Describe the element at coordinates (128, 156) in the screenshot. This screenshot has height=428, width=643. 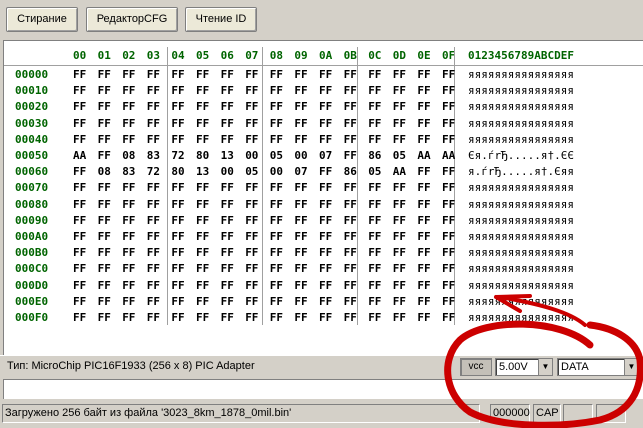
I see `hex-byte-cell: 08` at that location.